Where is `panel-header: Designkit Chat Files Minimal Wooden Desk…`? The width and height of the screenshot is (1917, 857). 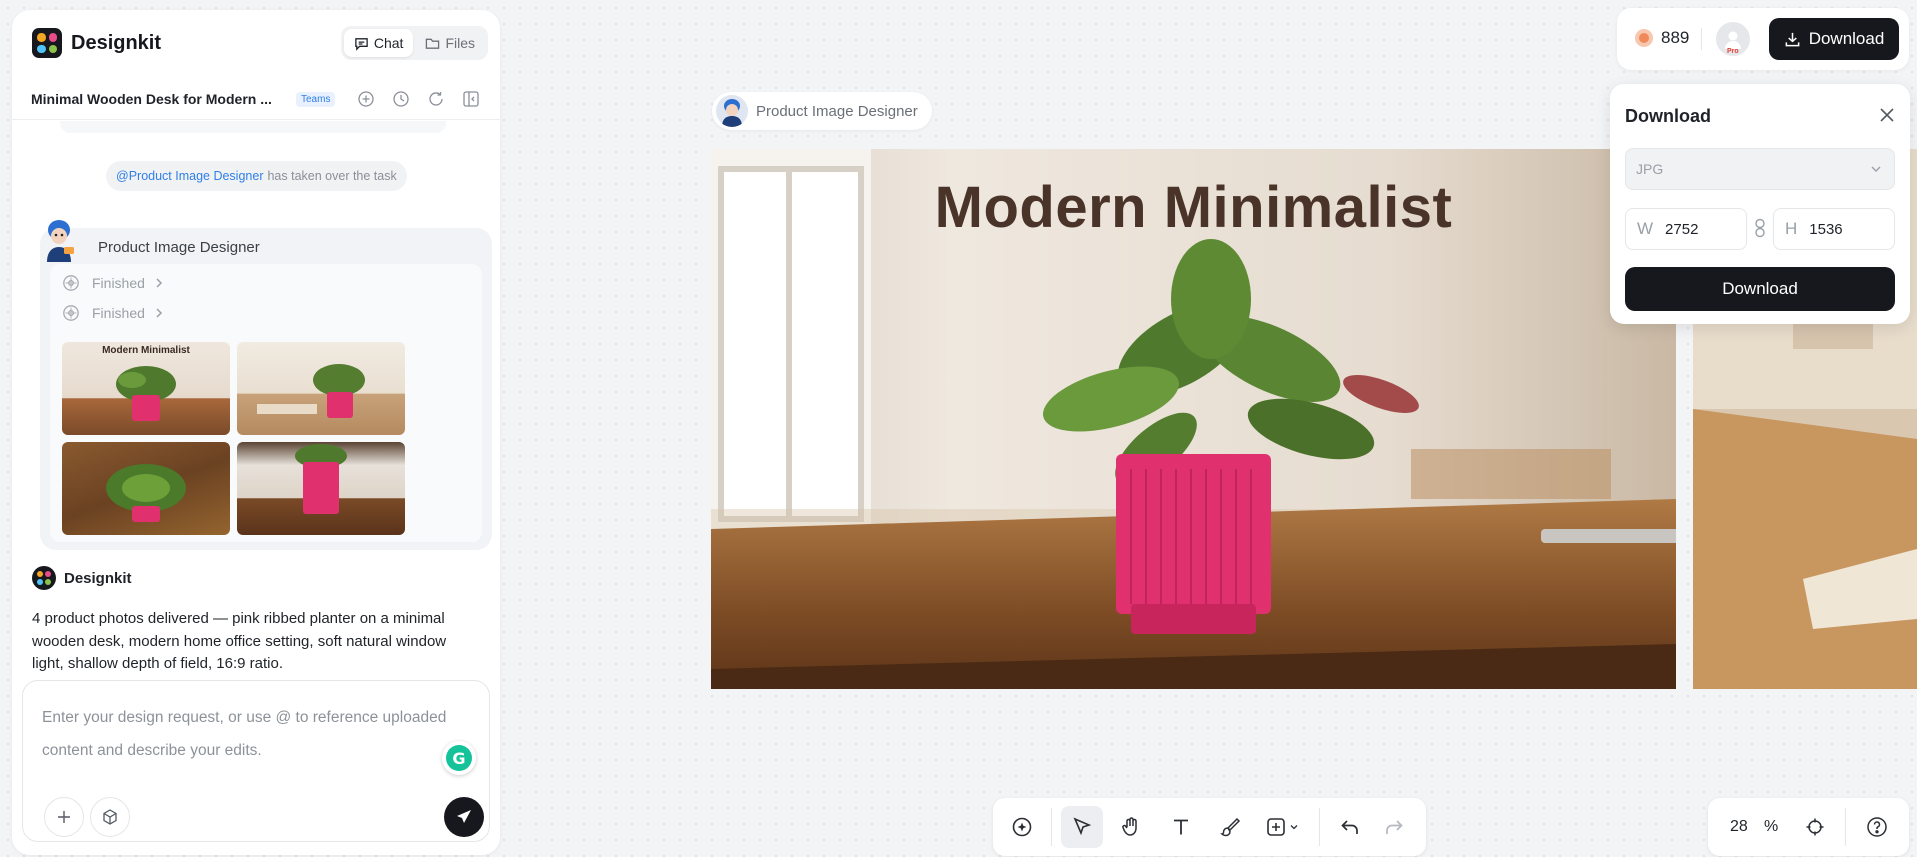
panel-header: Designkit Chat Files Minimal Wooden Desk… is located at coordinates (256, 65).